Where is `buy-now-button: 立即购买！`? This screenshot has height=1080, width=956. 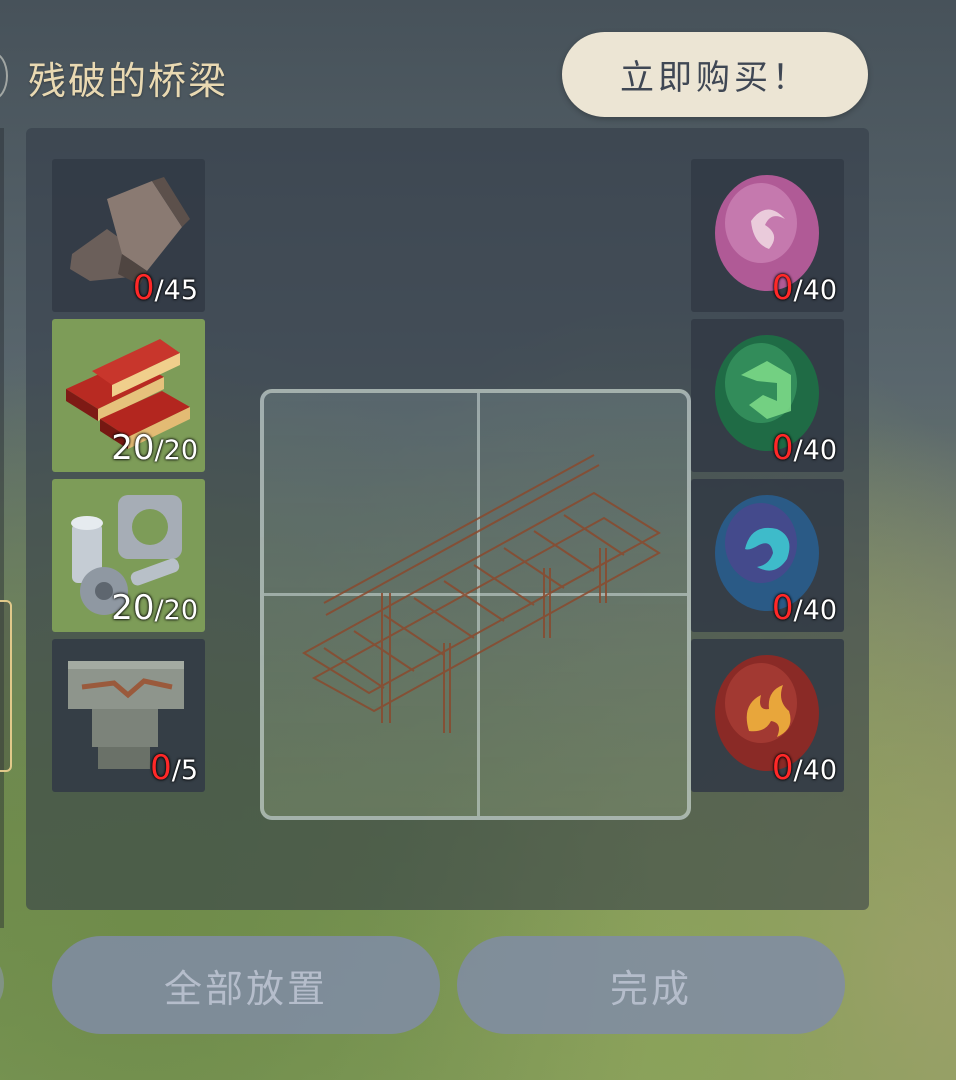
buy-now-button: 立即购买！ is located at coordinates (715, 74).